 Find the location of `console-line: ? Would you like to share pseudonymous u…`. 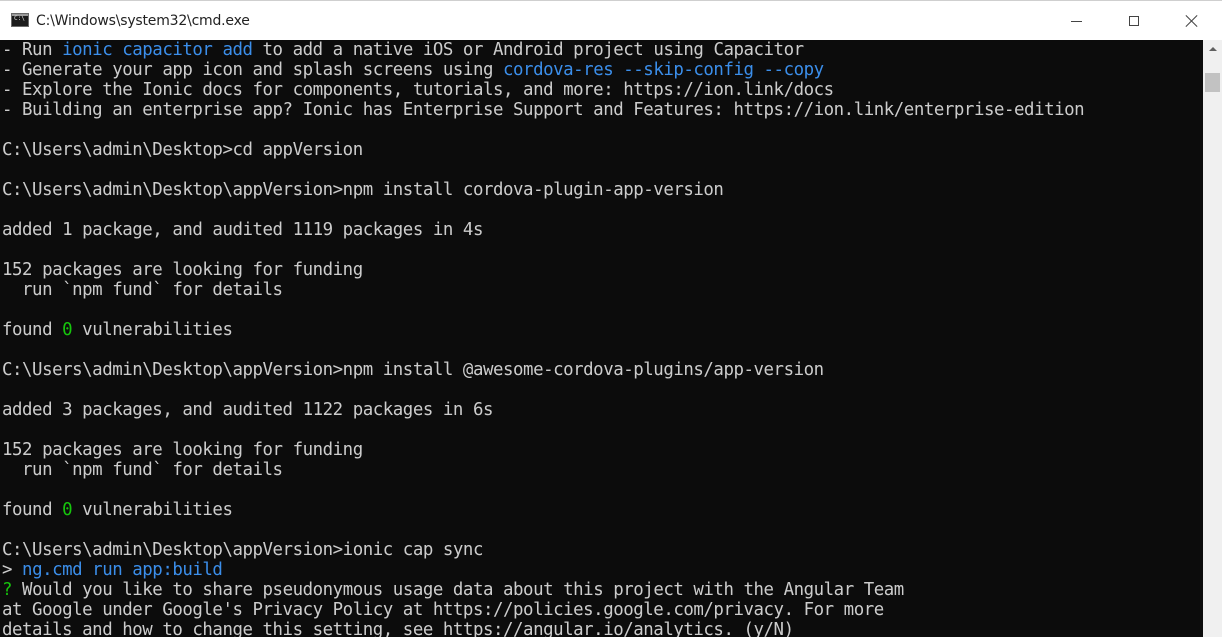

console-line: ? Would you like to share pseudonymous u… is located at coordinates (543, 590).